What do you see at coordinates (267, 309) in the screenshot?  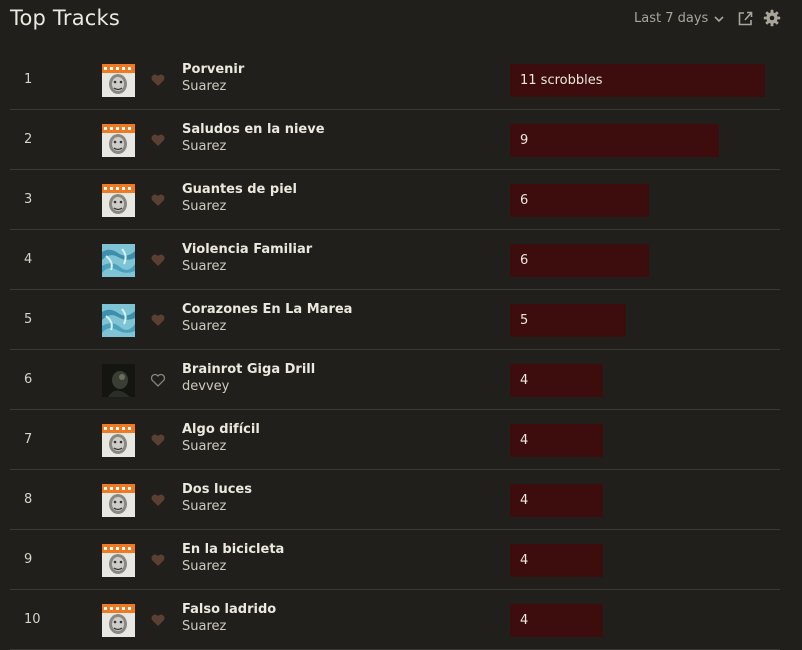 I see `track-name-link: Corazones En La Marea` at bounding box center [267, 309].